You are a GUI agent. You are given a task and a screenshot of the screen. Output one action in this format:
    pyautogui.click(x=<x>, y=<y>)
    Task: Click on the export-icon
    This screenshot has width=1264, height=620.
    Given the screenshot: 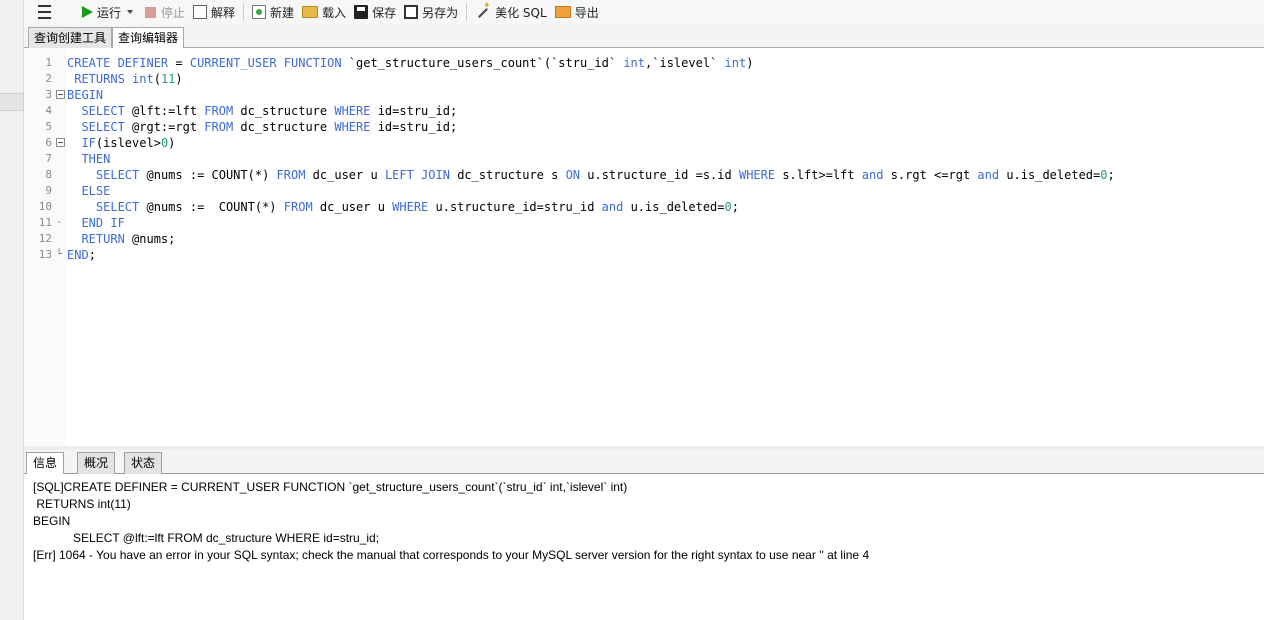 What is the action you would take?
    pyautogui.click(x=562, y=12)
    